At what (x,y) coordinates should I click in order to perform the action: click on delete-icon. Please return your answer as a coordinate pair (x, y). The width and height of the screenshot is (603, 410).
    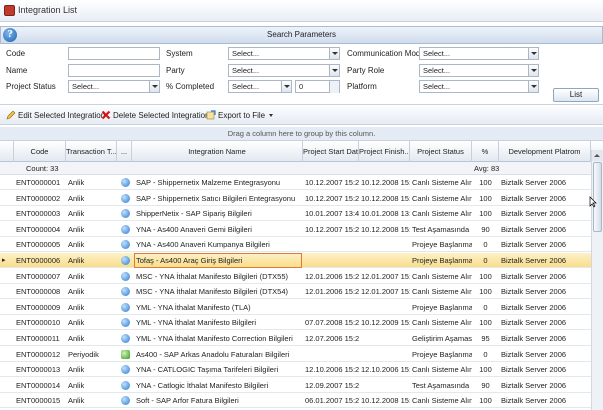
    Looking at the image, I should click on (106, 115).